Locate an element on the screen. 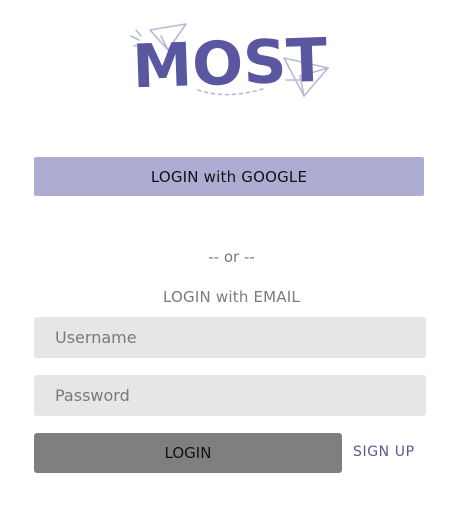 The width and height of the screenshot is (463, 507). most-logo: MOST is located at coordinates (230, 59).